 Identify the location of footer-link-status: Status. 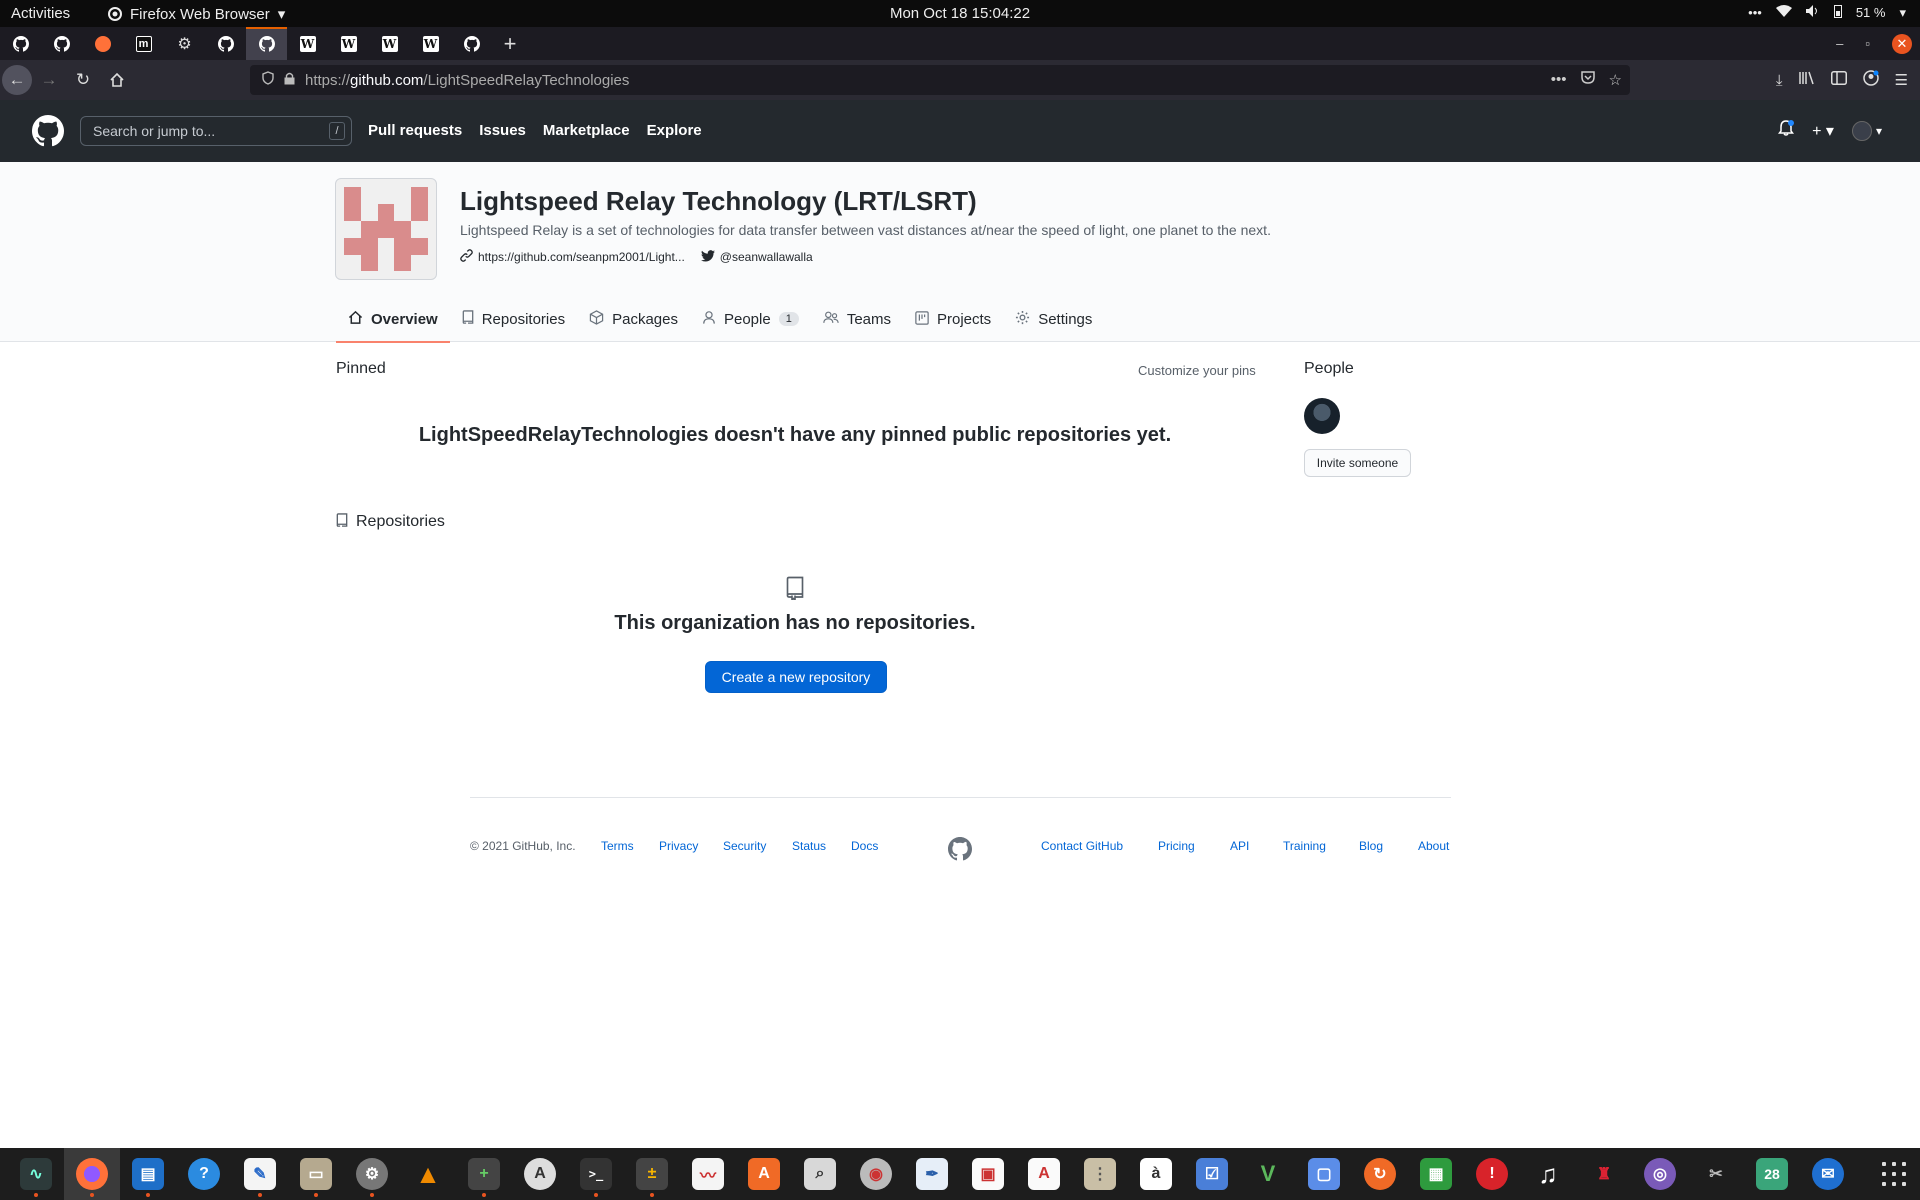
(809, 846).